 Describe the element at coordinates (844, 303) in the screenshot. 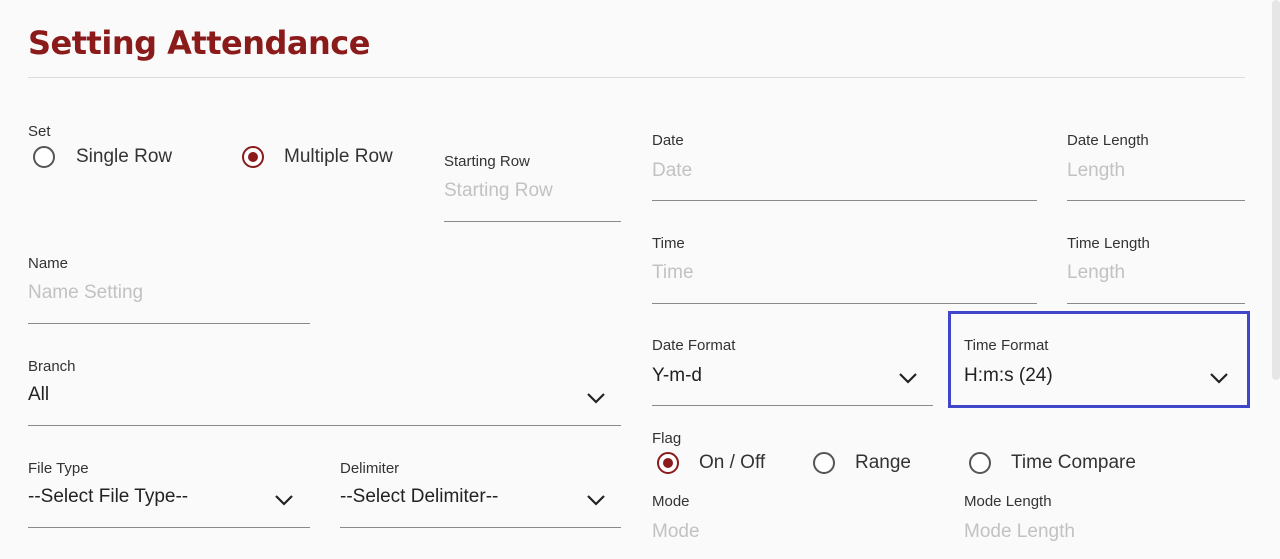

I see `time-underline` at that location.